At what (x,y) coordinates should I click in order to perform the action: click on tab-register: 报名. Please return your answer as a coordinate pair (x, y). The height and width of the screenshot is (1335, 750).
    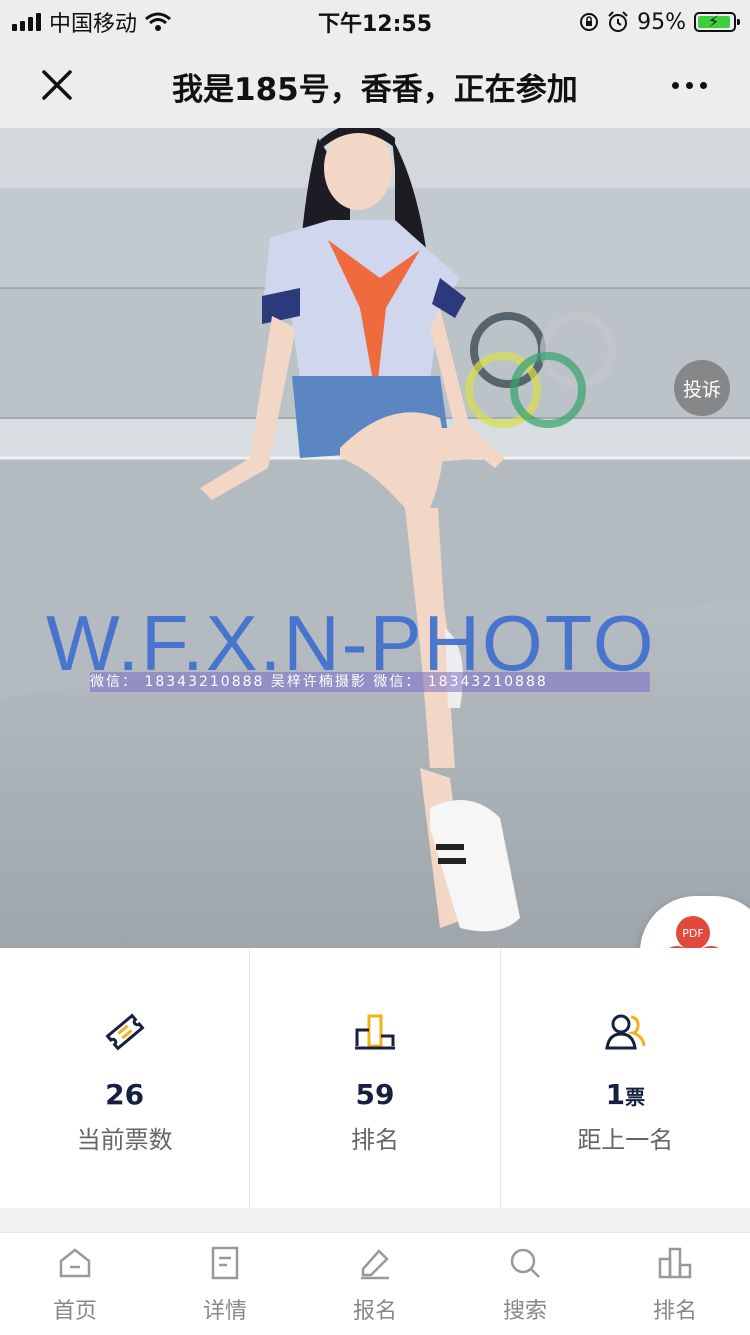
    Looking at the image, I should click on (375, 1284).